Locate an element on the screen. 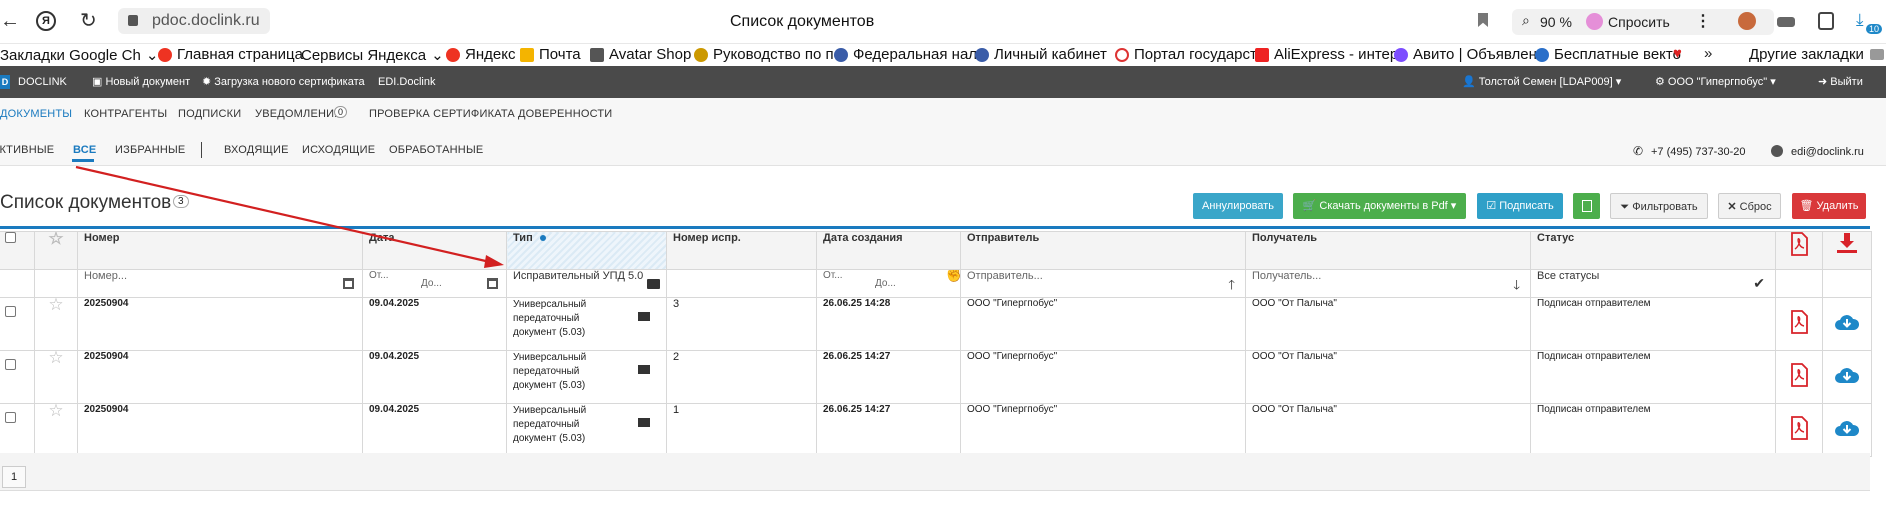 The height and width of the screenshot is (510, 1886). checkmark-icon: ✔ is located at coordinates (1759, 283).